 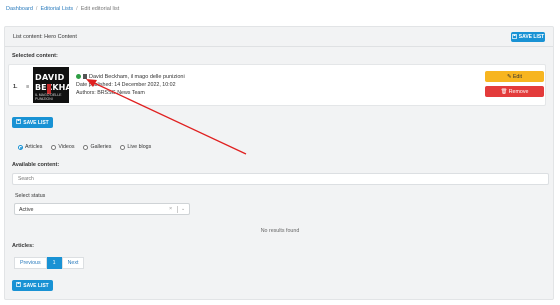 I want to click on search-input, so click(x=280, y=179).